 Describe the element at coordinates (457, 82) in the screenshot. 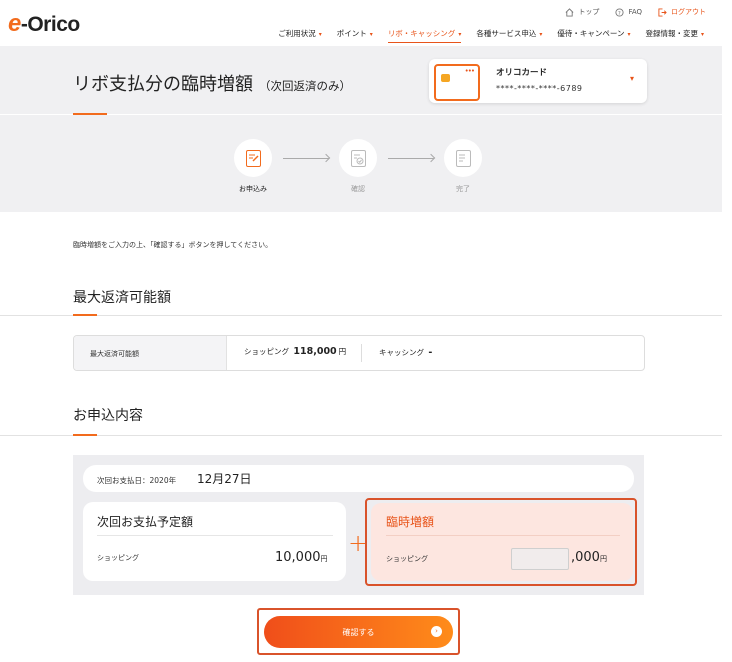

I see `credit-card-icon: •••` at that location.